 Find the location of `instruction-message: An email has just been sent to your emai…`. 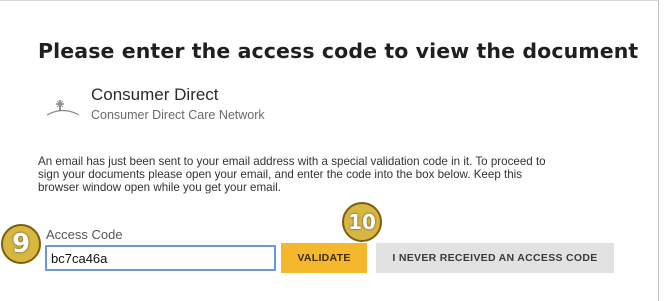

instruction-message: An email has just been sent to your emai… is located at coordinates (338, 174).